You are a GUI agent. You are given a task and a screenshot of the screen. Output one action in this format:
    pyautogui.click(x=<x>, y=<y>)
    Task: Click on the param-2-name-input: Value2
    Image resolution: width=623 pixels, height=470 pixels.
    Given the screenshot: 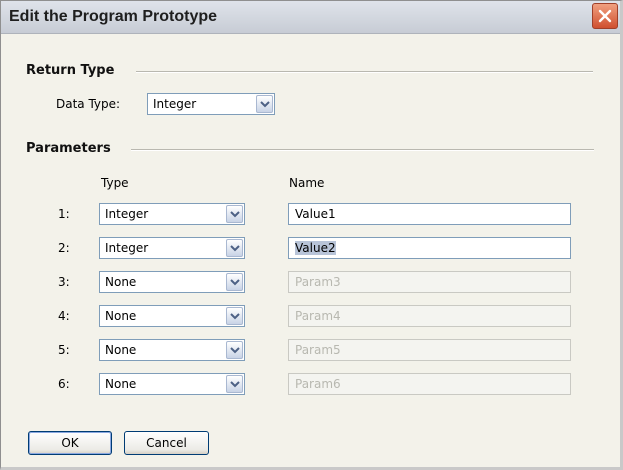 What is the action you would take?
    pyautogui.click(x=429, y=248)
    